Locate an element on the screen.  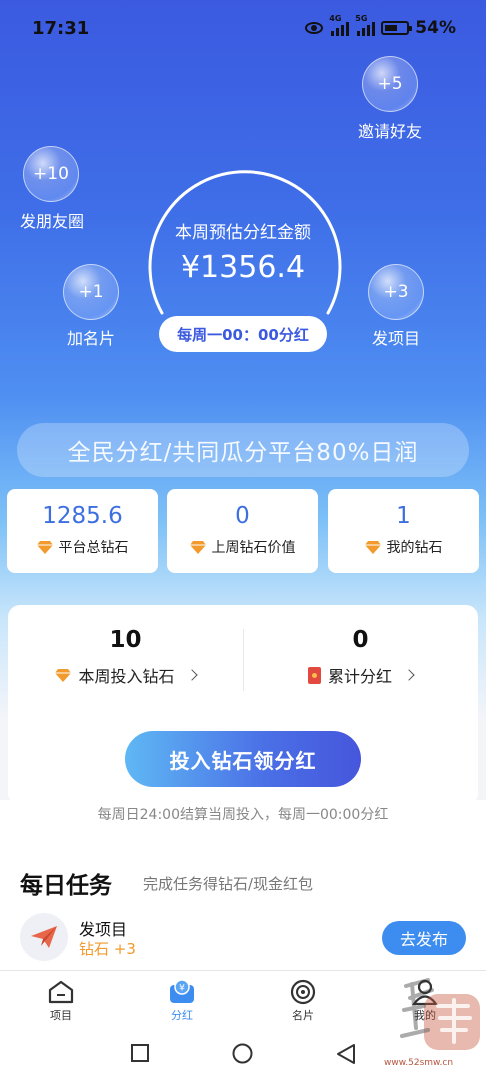
home-icon is located at coordinates (61, 992).